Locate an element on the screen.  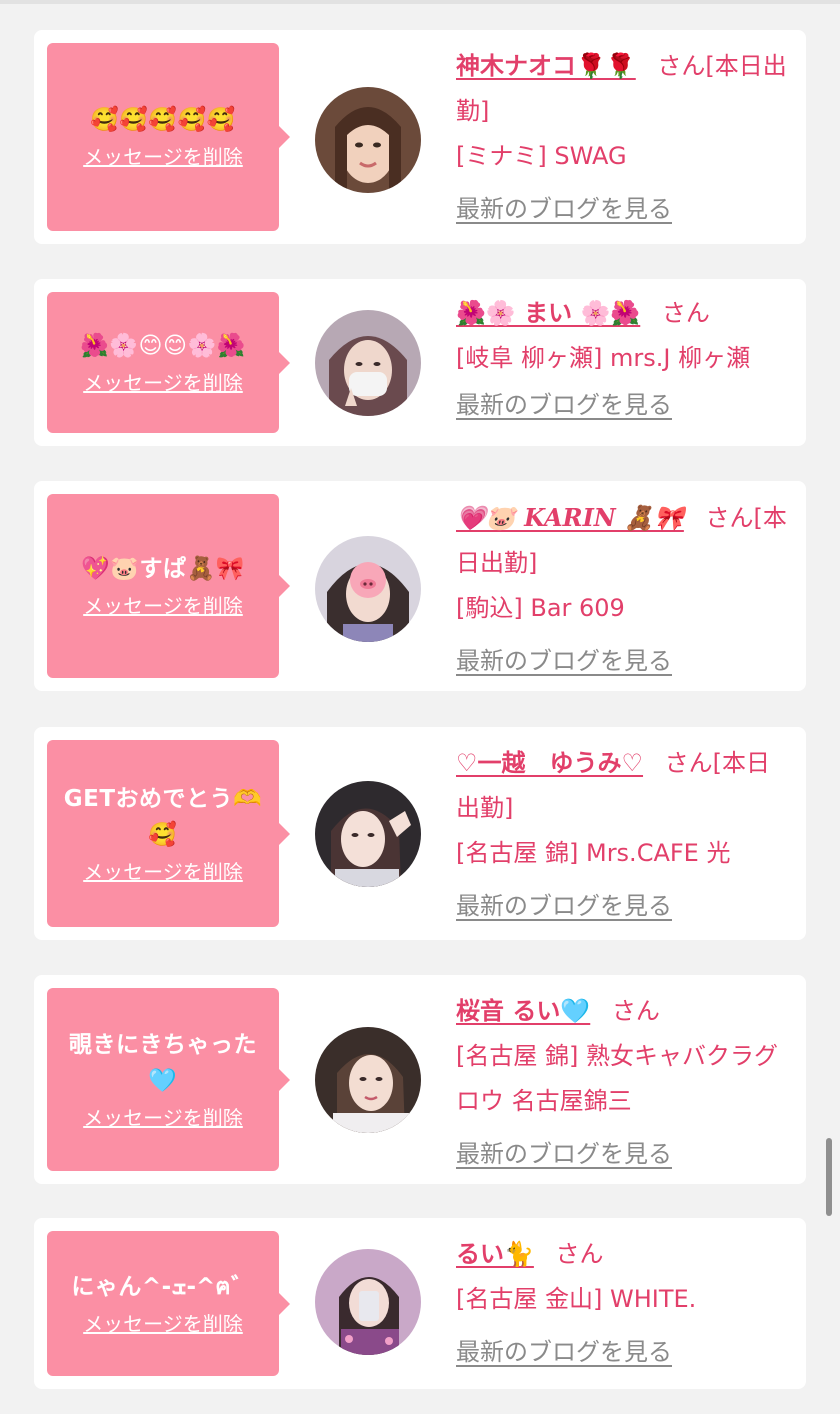
message-text: GETおめでとう🫶🥰 is located at coordinates (163, 816).